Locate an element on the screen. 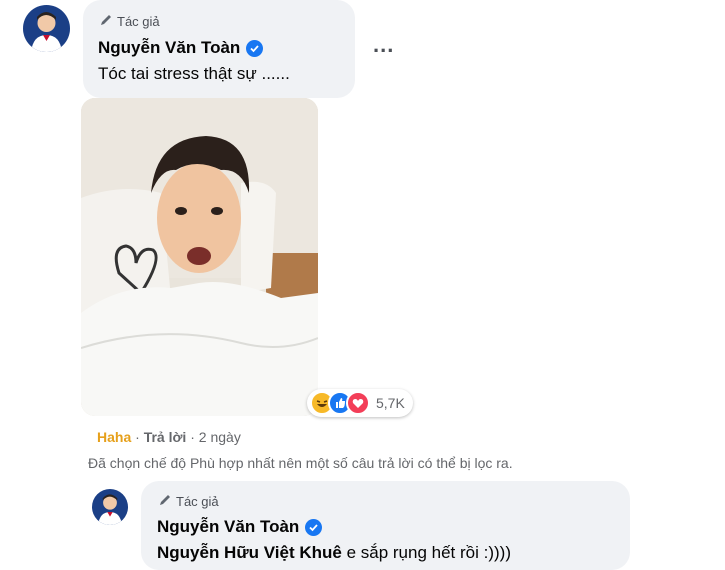 This screenshot has width=725, height=570. reactions-summary: 5,7K is located at coordinates (360, 403).